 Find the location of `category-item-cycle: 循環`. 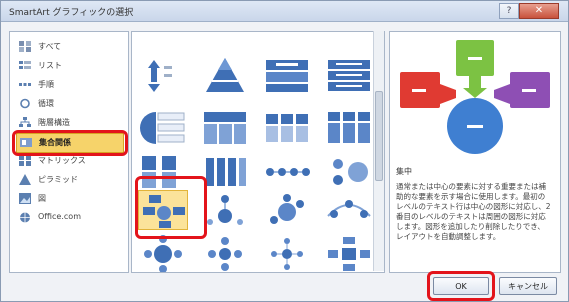

category-item-cycle: 循環 is located at coordinates (69, 104).